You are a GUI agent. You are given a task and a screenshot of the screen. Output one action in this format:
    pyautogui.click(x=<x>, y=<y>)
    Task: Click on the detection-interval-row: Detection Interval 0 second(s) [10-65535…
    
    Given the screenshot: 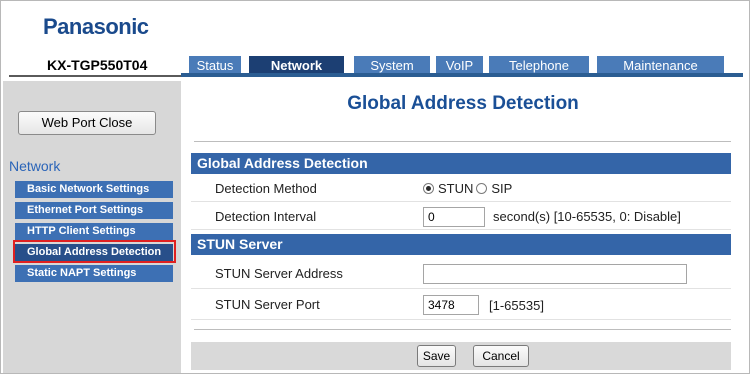 What is the action you would take?
    pyautogui.click(x=461, y=216)
    